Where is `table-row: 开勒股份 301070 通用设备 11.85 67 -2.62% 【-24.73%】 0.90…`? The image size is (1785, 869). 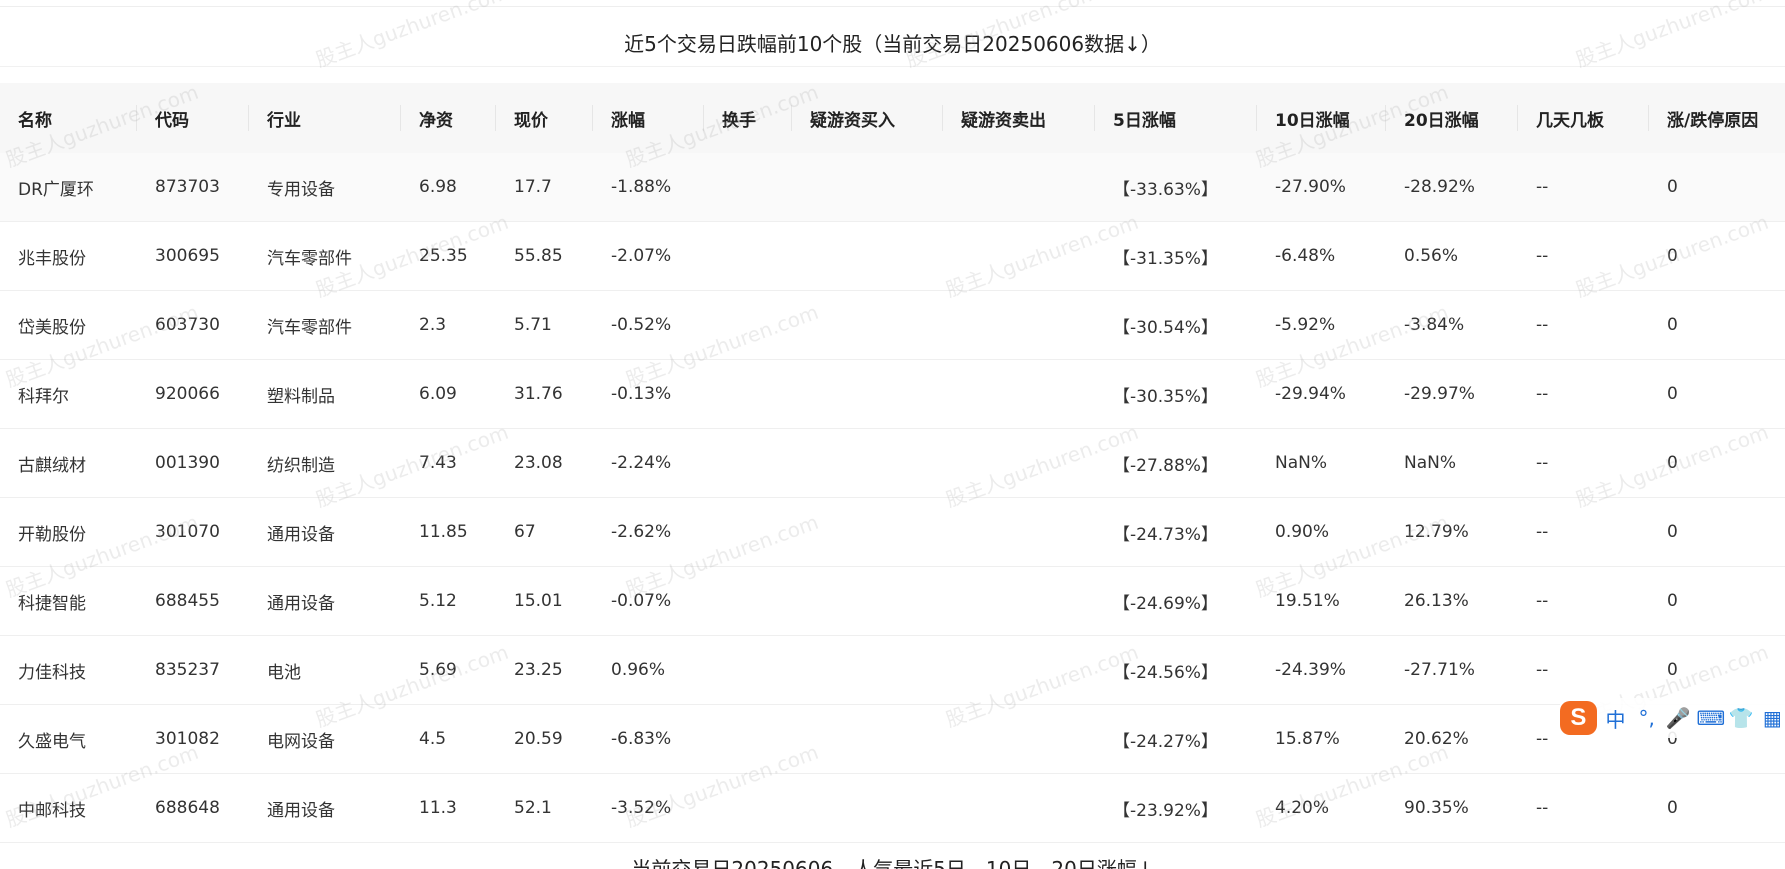
table-row: 开勒股份 301070 通用设备 11.85 67 -2.62% 【-24.73%】 0.90… is located at coordinates (892, 532).